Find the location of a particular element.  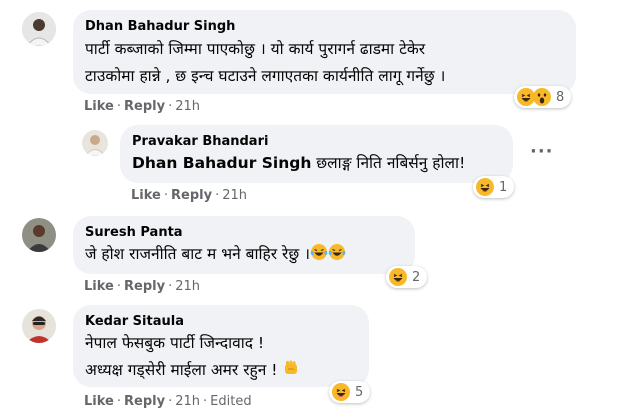

reaction-count: 8 is located at coordinates (560, 97).